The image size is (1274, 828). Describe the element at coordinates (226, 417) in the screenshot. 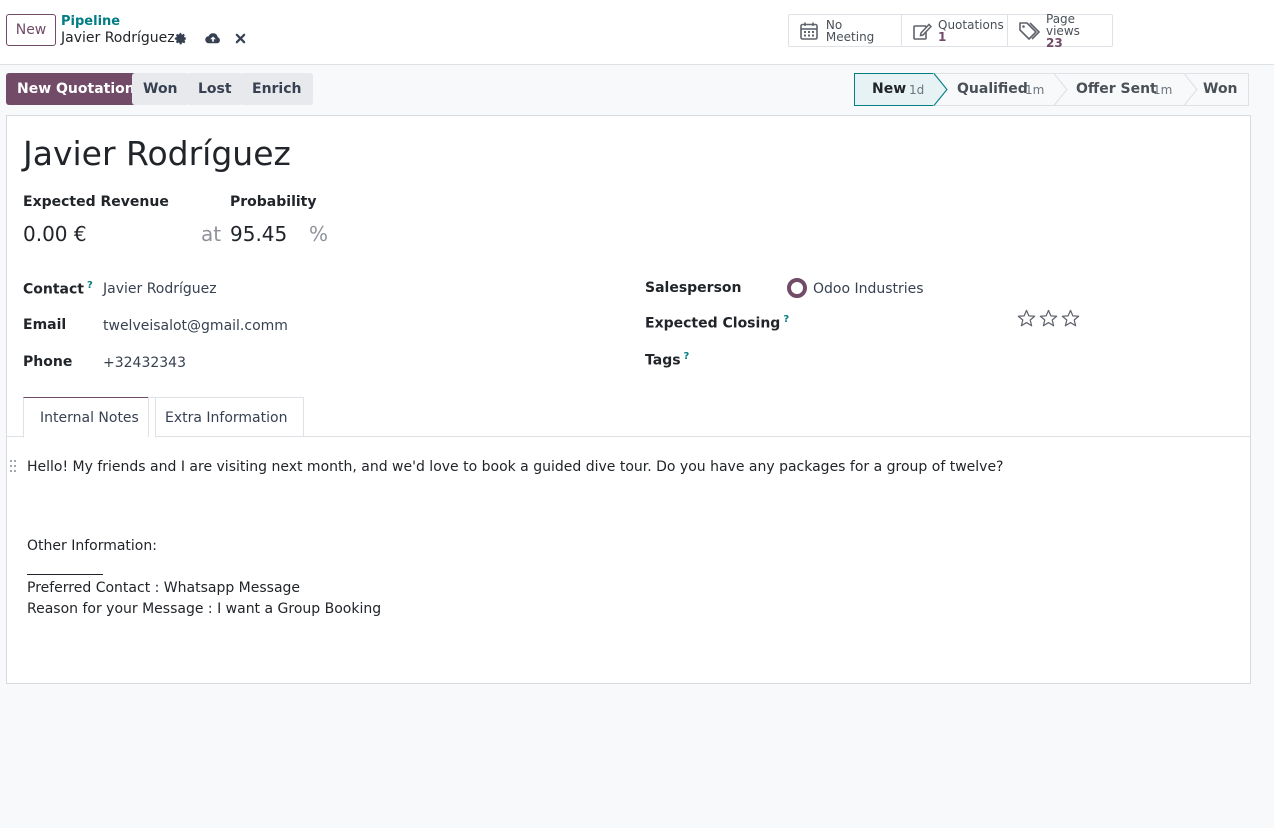

I see `tab-extra-information: Extra Information` at that location.